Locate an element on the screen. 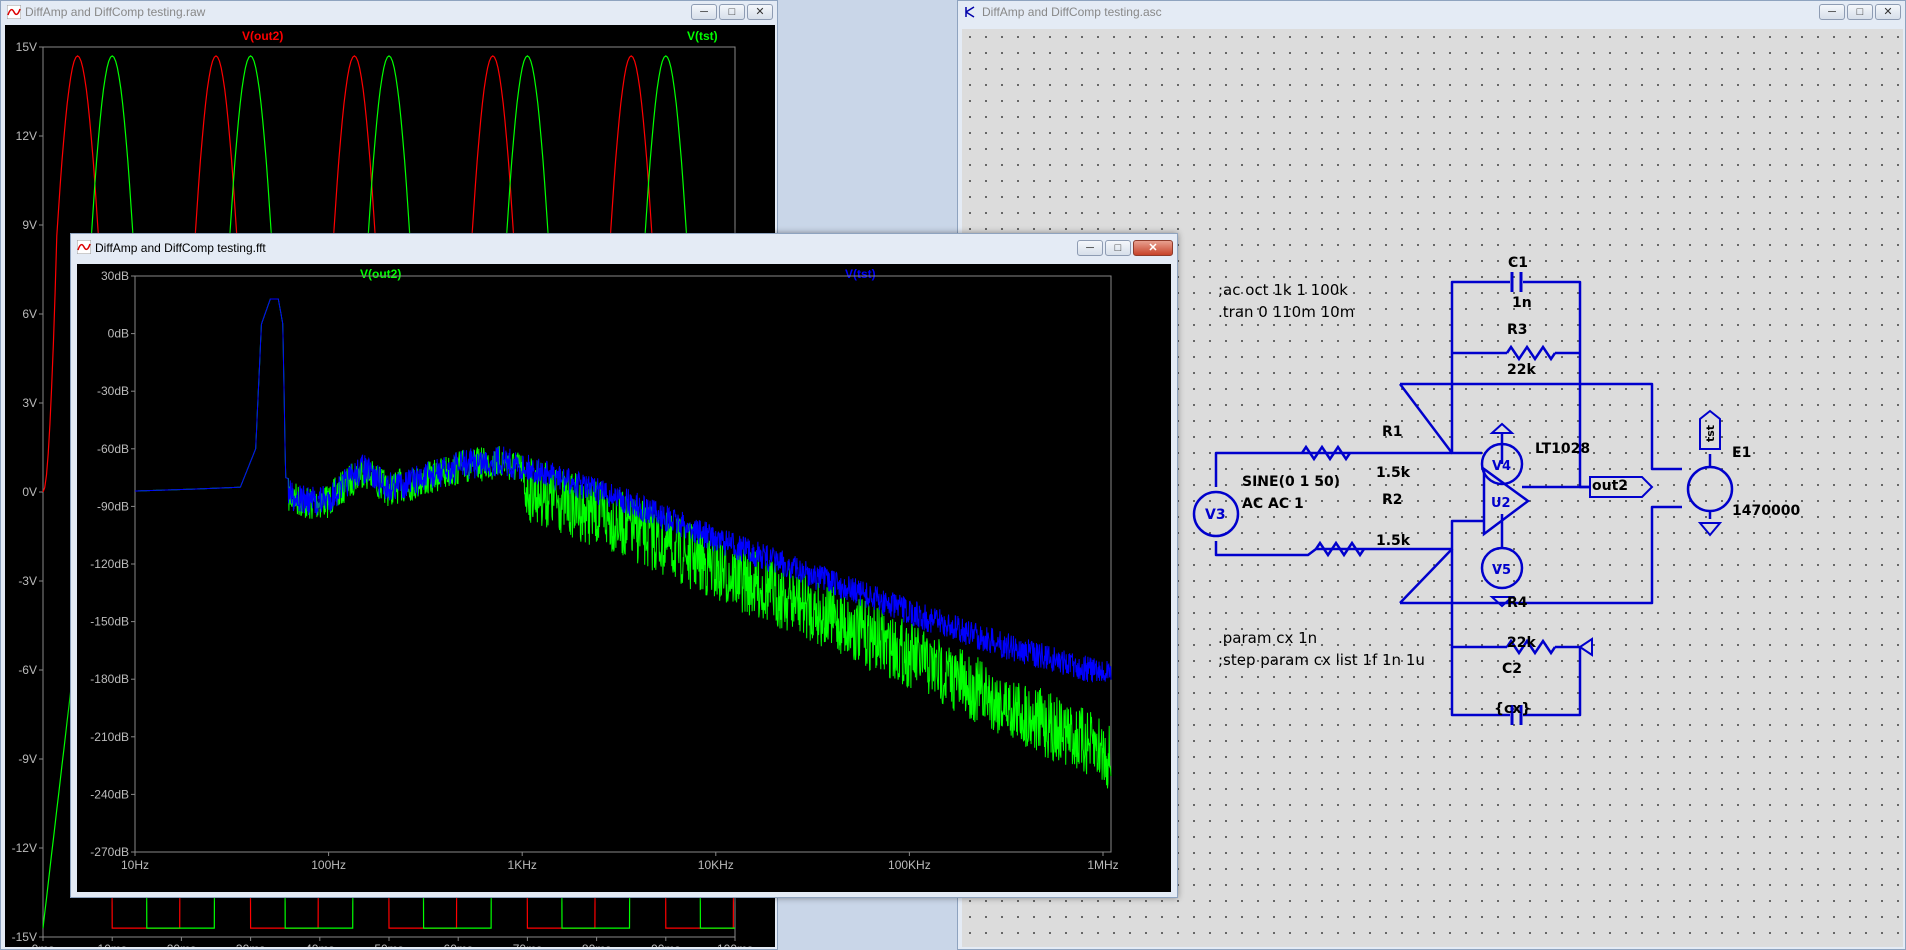 This screenshot has height=950, width=1906. x-tick-label: 50ms is located at coordinates (388, 944).